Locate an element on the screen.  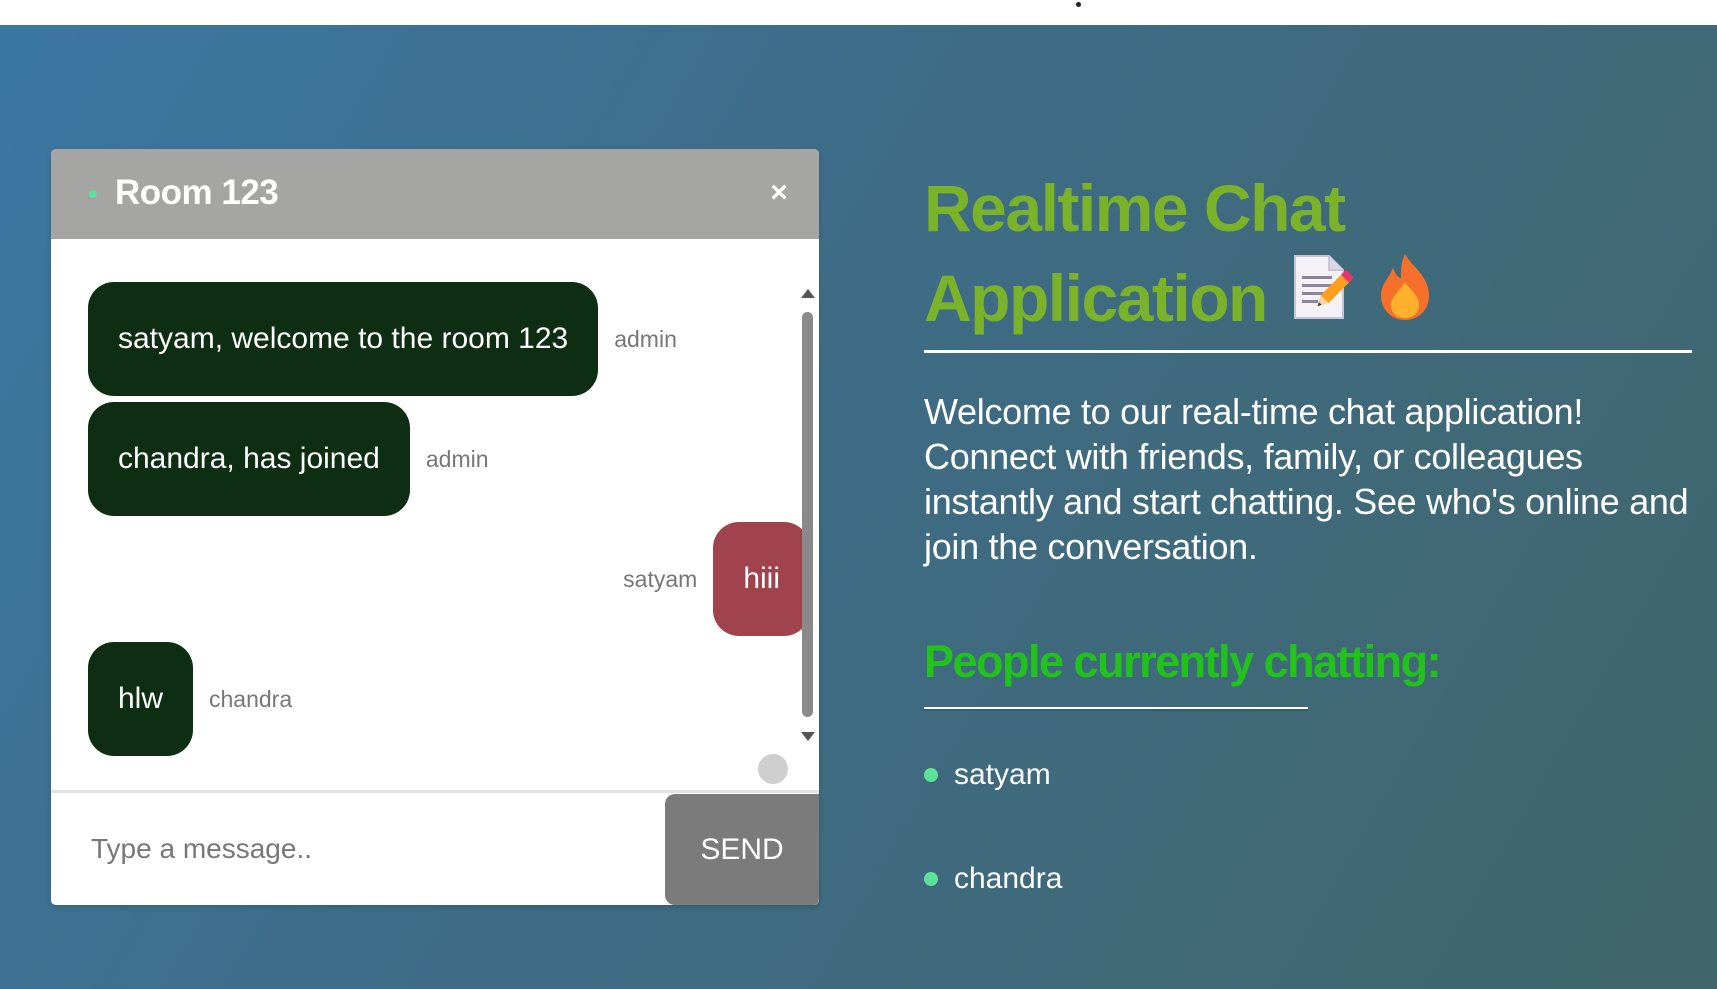
hero-title-line2: Application is located at coordinates (1096, 298).